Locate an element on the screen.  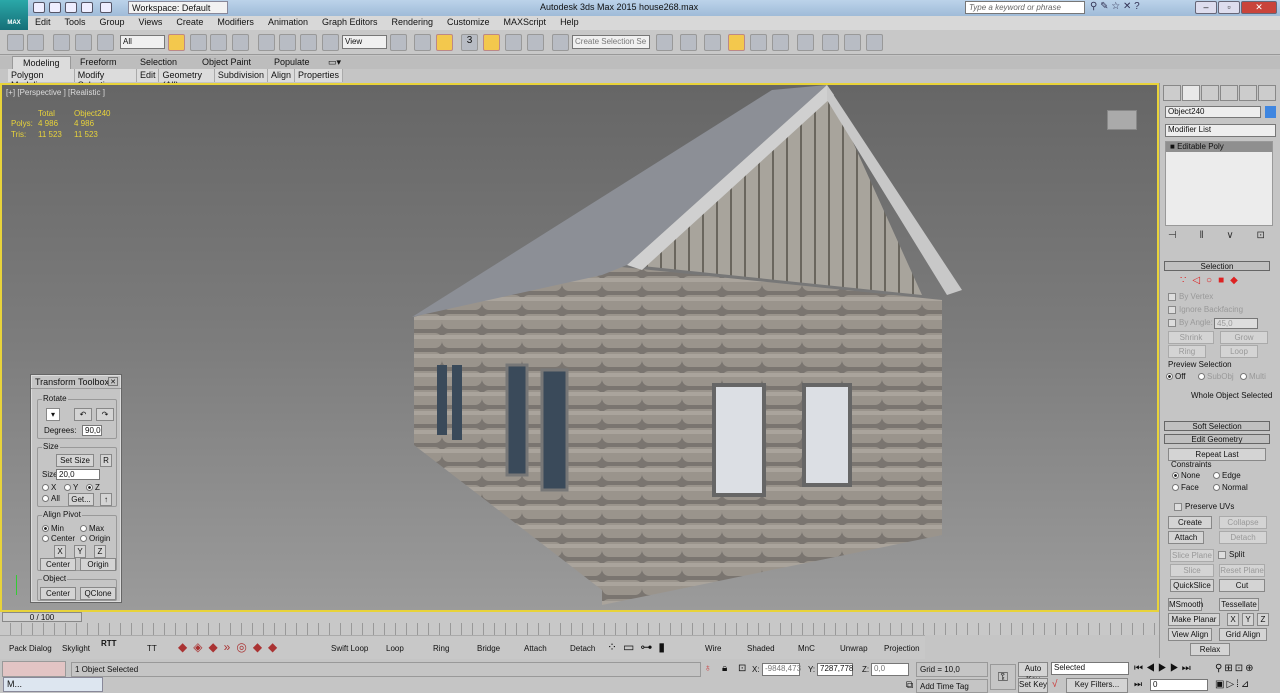
tab-selection: Selection is located at coordinates (158, 62).